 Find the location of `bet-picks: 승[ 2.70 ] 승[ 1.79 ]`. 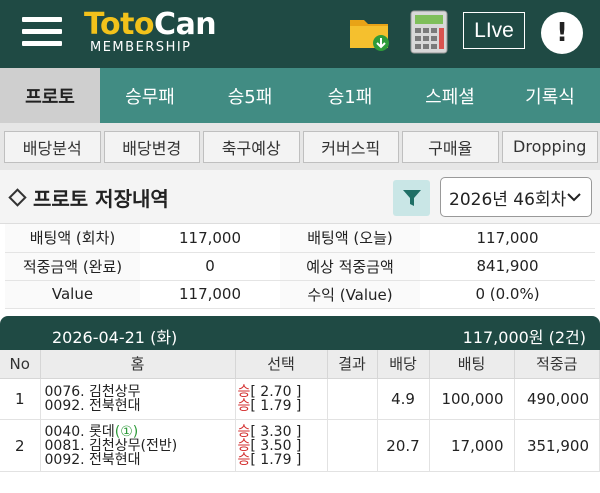

bet-picks: 승[ 2.70 ] 승[ 1.79 ] is located at coordinates (281, 399).